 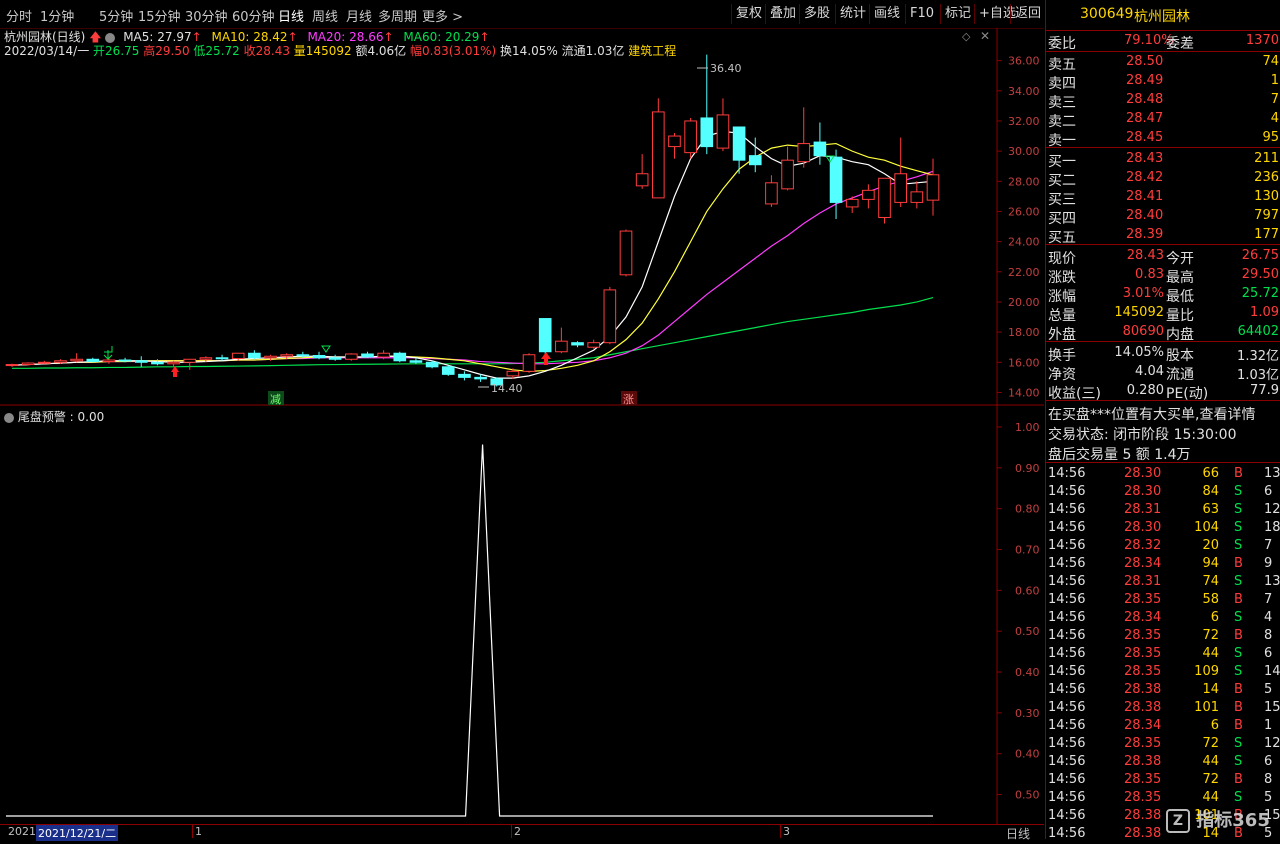 I want to click on down-arrow-icon, so click(x=108, y=353).